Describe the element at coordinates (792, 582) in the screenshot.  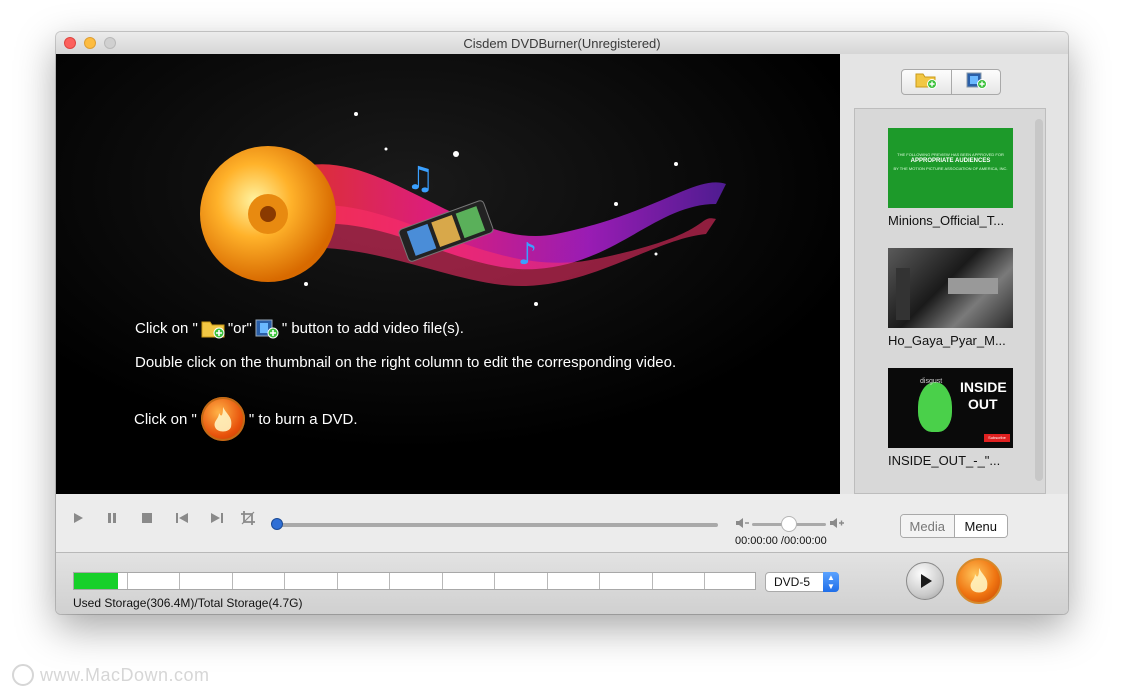
I see `disc-type-value: DVD-5` at that location.